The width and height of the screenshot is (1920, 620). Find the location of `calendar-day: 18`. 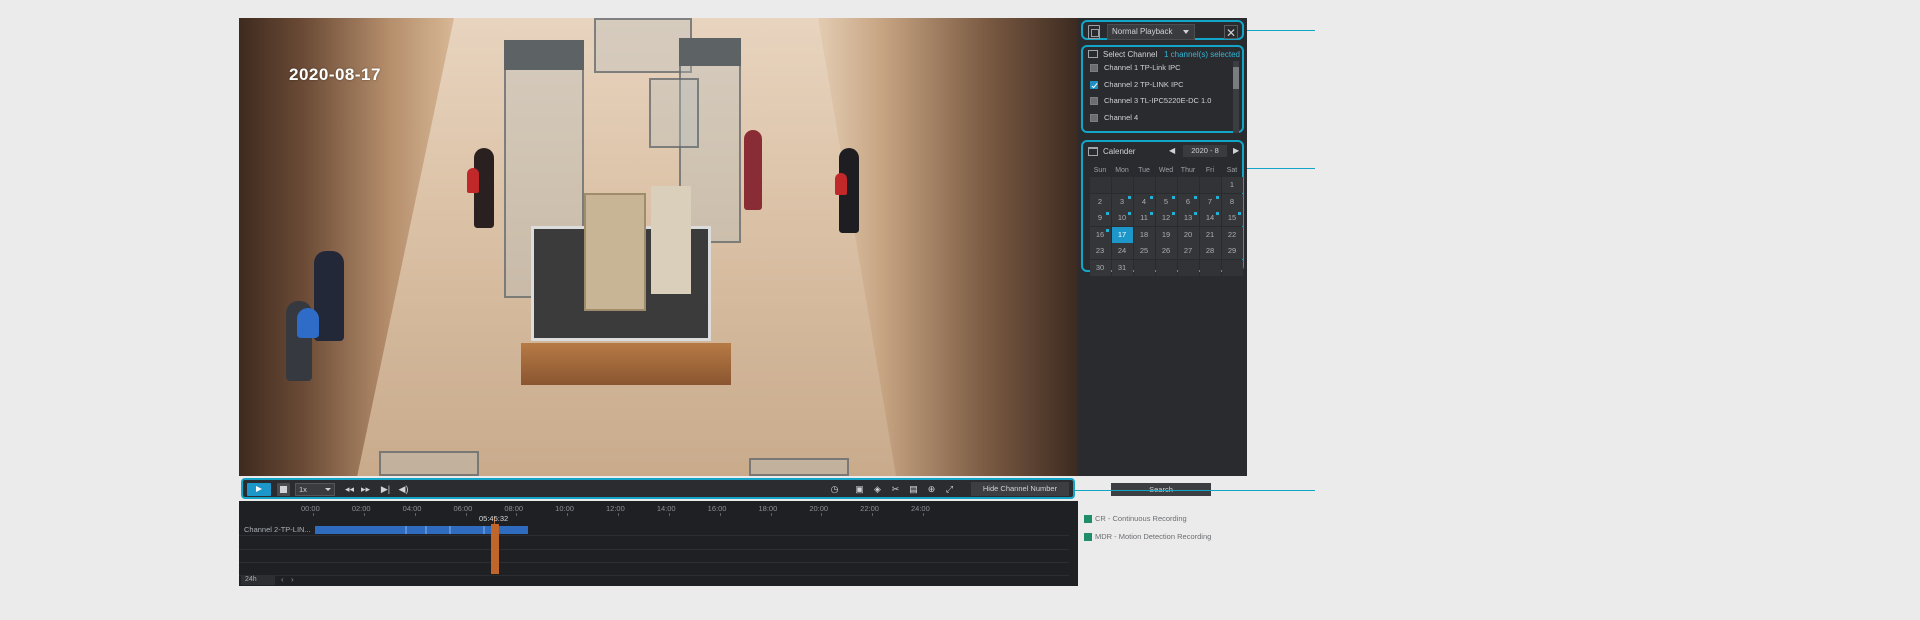

calendar-day: 18 is located at coordinates (1144, 234).